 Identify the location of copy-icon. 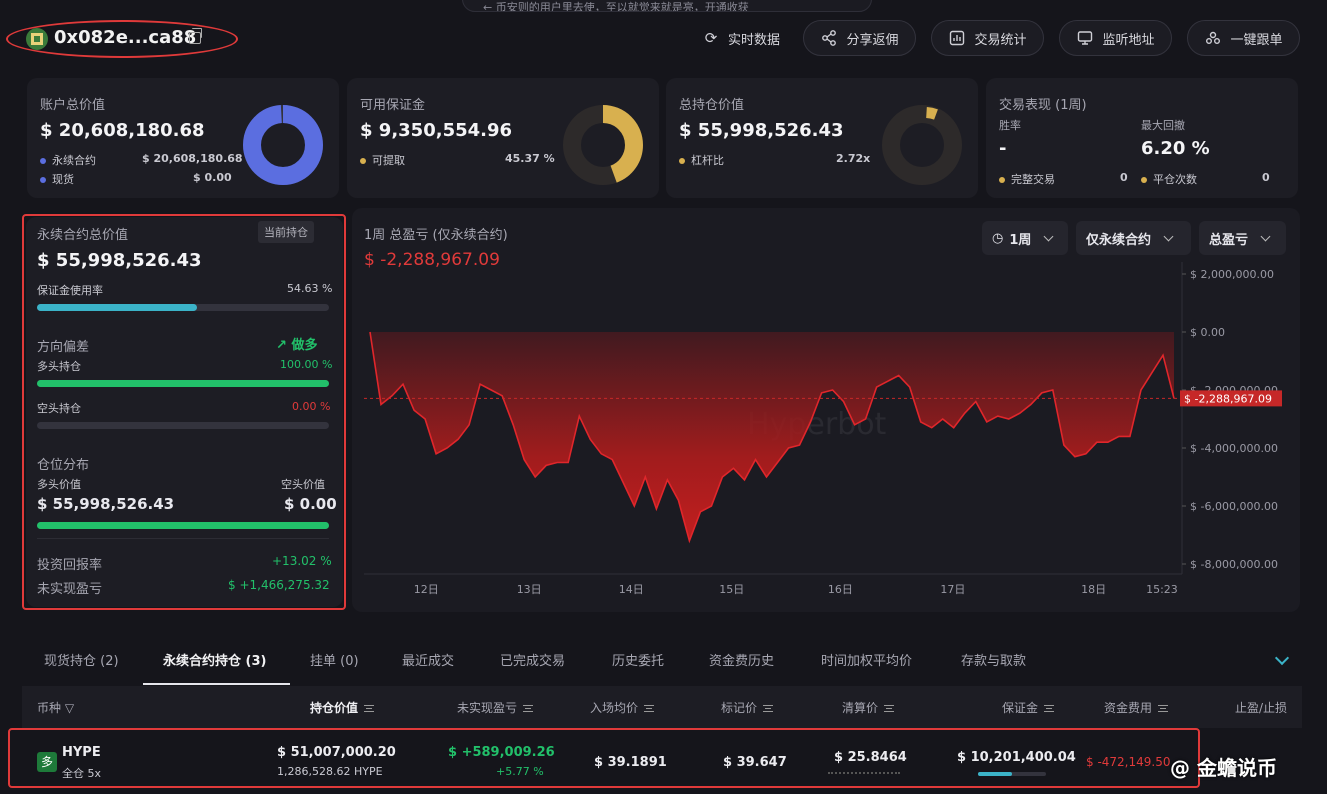
(195, 36).